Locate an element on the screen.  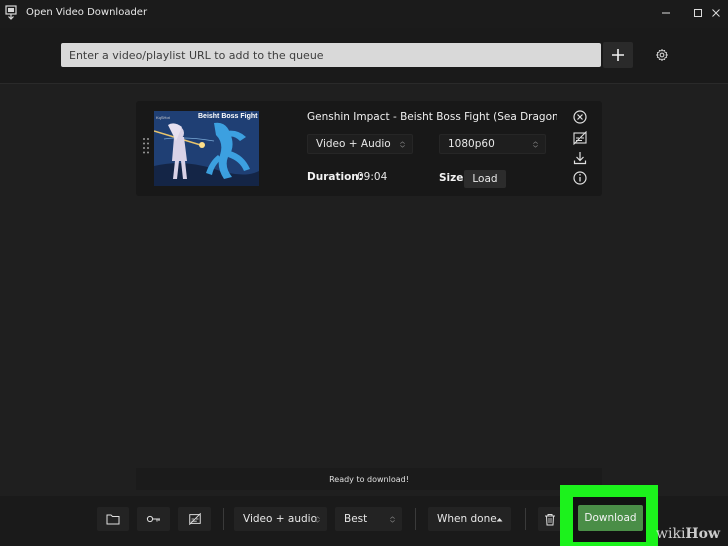
watermark: wikiHow is located at coordinates (688, 534).